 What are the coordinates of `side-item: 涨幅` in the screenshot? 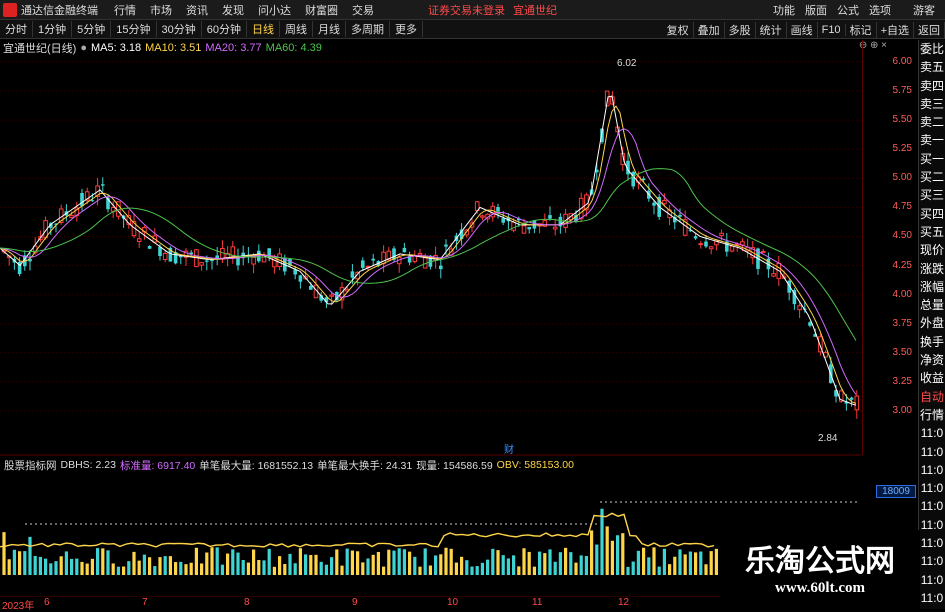 It's located at (932, 287).